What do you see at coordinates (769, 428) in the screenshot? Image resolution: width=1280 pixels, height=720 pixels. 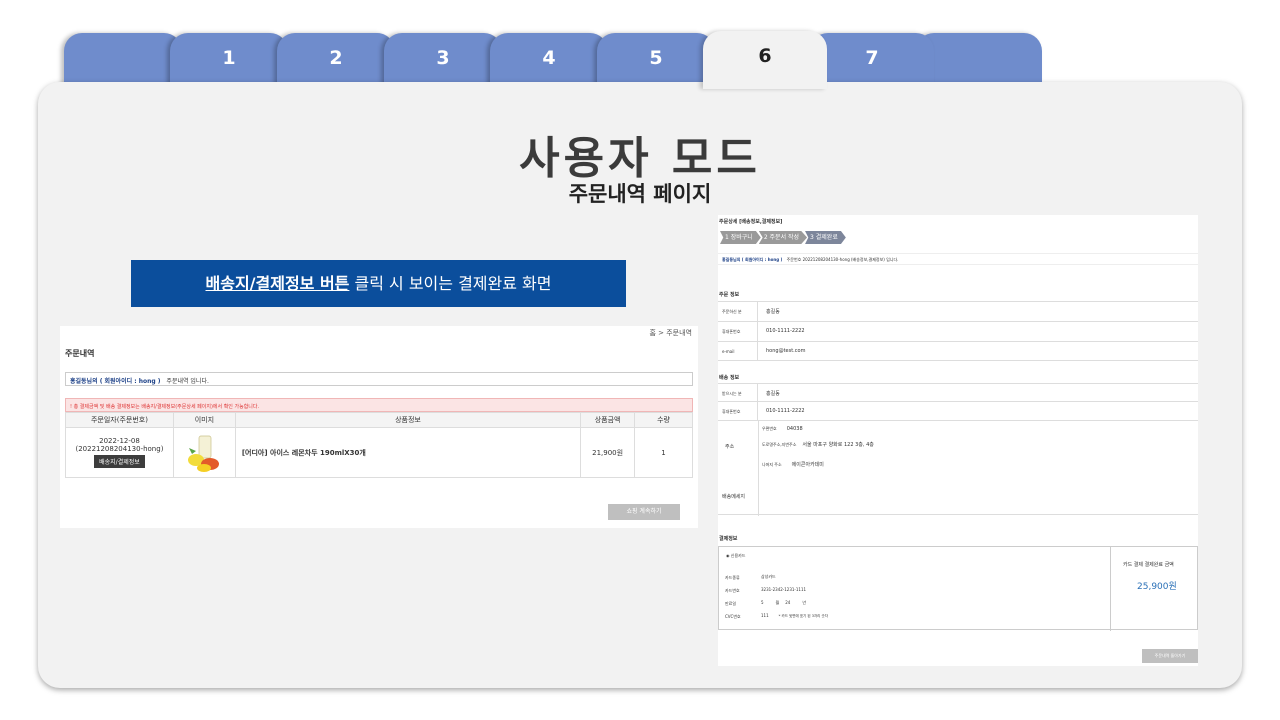 I see `zip-label: 우편번호` at bounding box center [769, 428].